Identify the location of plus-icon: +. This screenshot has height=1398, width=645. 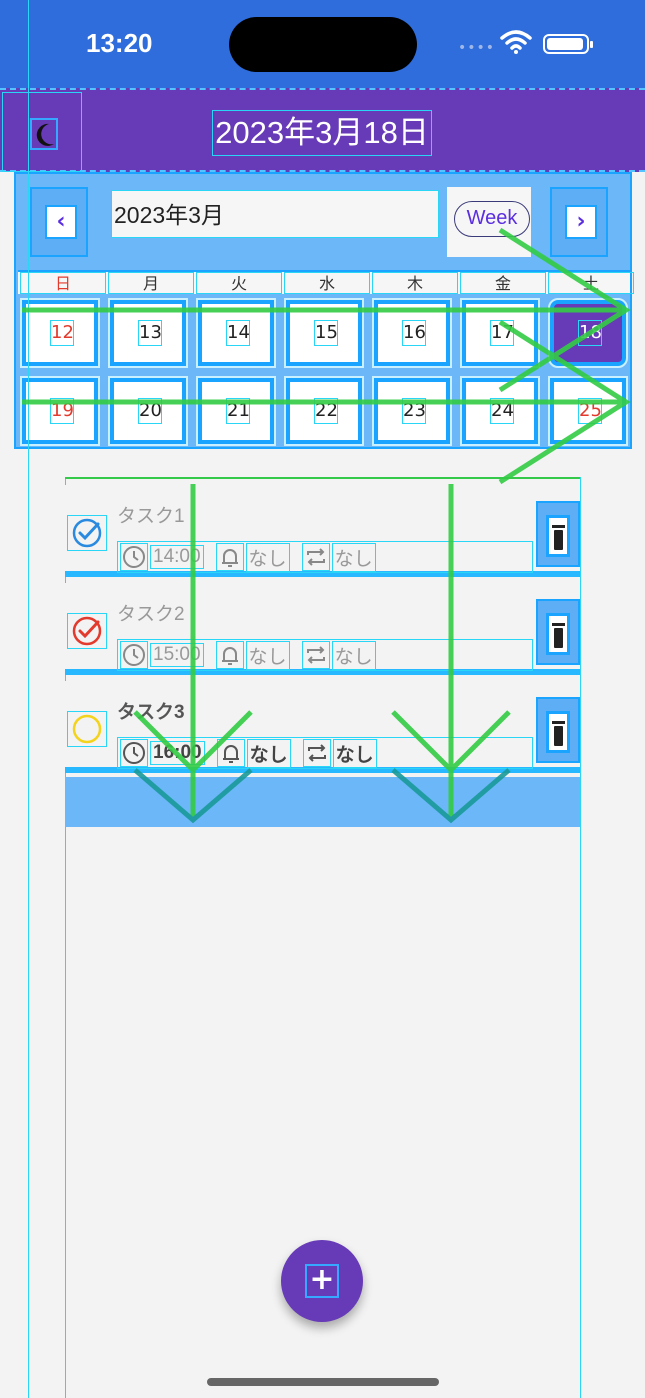
(322, 1281).